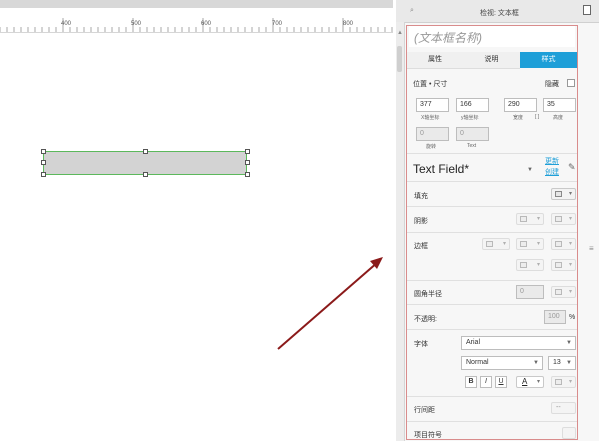  What do you see at coordinates (530, 219) in the screenshot?
I see `outer-shadow-picker: ▾` at bounding box center [530, 219].